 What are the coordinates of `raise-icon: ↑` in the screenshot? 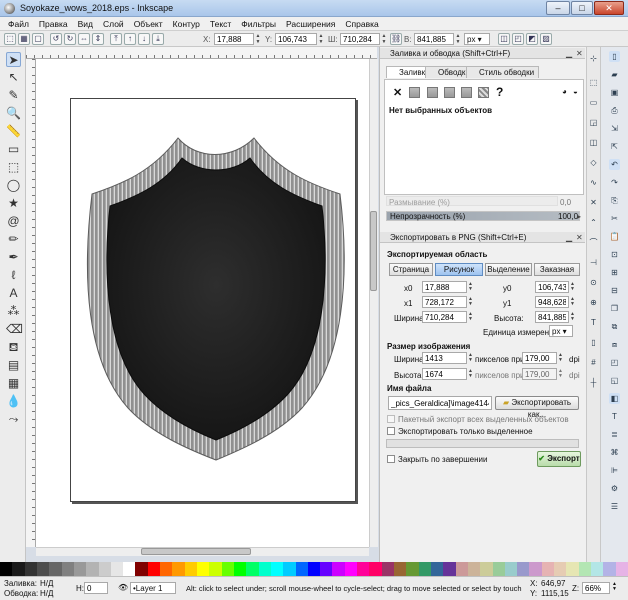 It's located at (130, 39).